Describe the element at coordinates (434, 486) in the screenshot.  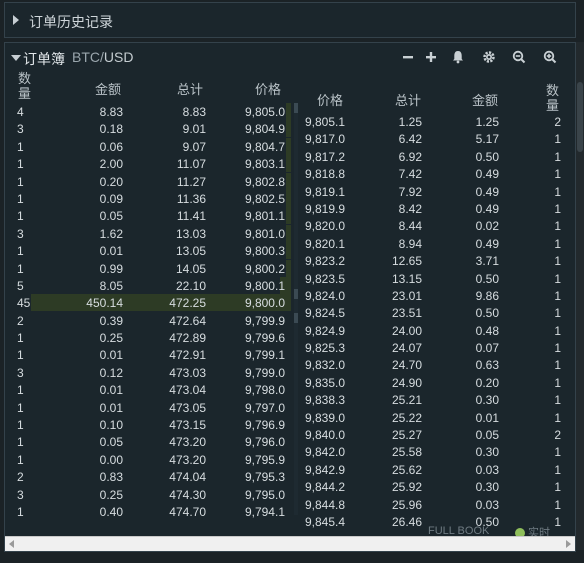
I see `ask-row: 9,844.2 25.92 0.30 1` at that location.